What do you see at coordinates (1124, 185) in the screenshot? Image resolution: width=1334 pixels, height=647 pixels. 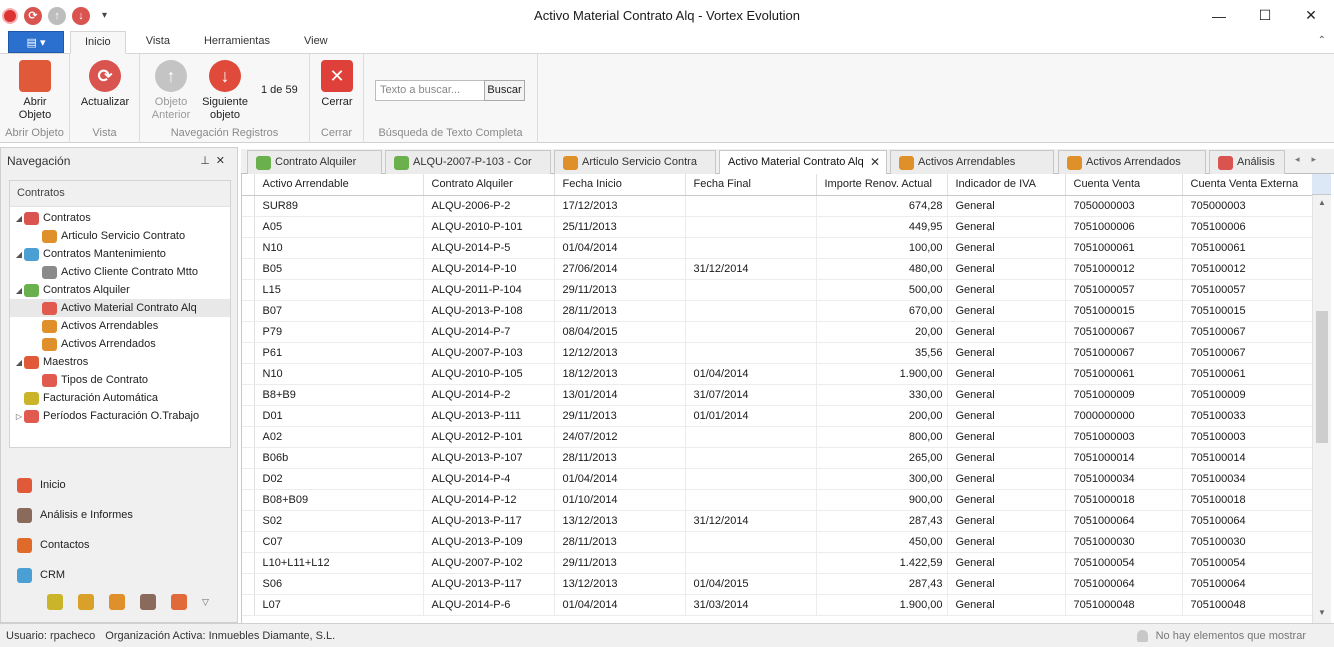 I see `column-header: Cuenta Venta` at bounding box center [1124, 185].